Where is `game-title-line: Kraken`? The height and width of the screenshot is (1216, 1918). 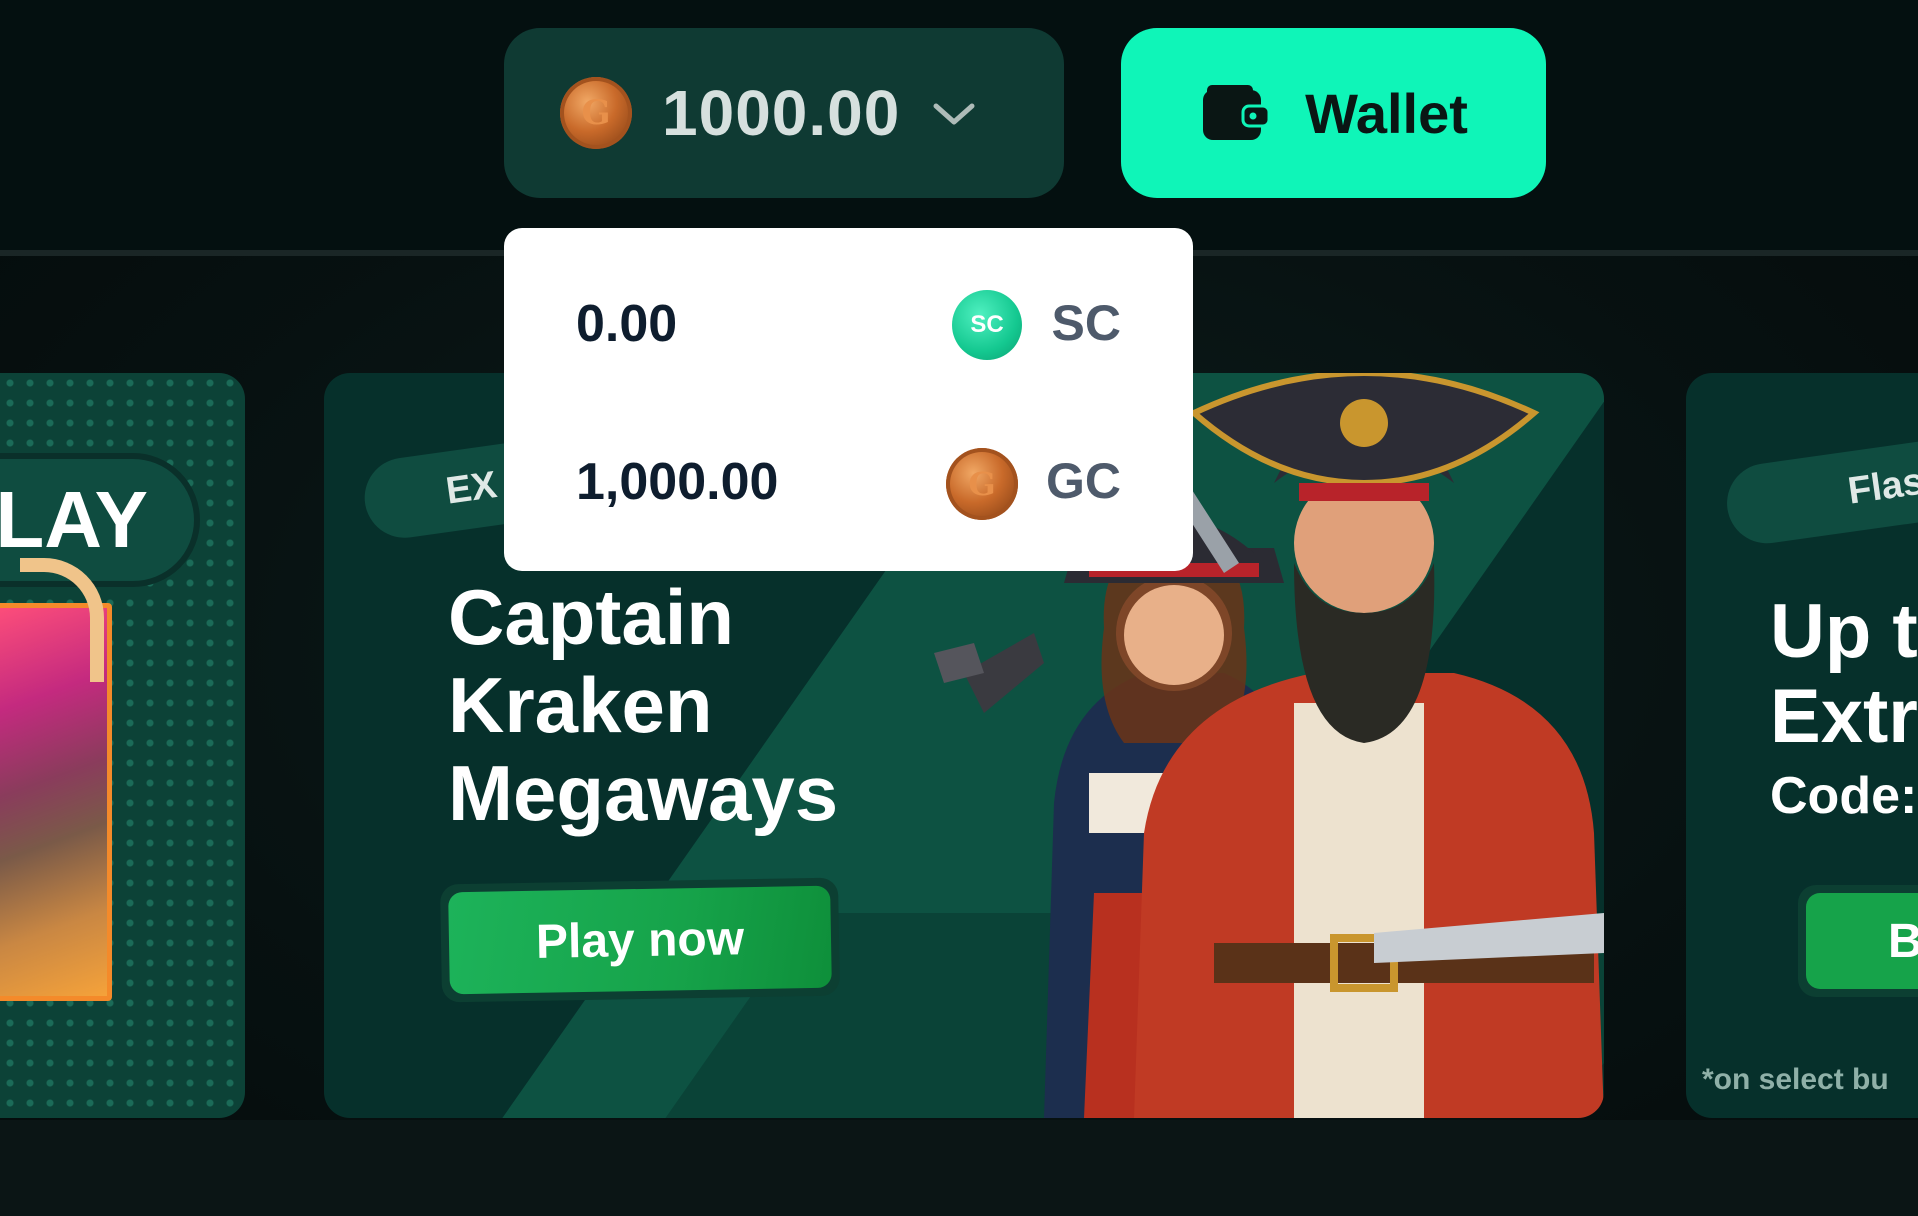 game-title-line: Kraken is located at coordinates (580, 705).